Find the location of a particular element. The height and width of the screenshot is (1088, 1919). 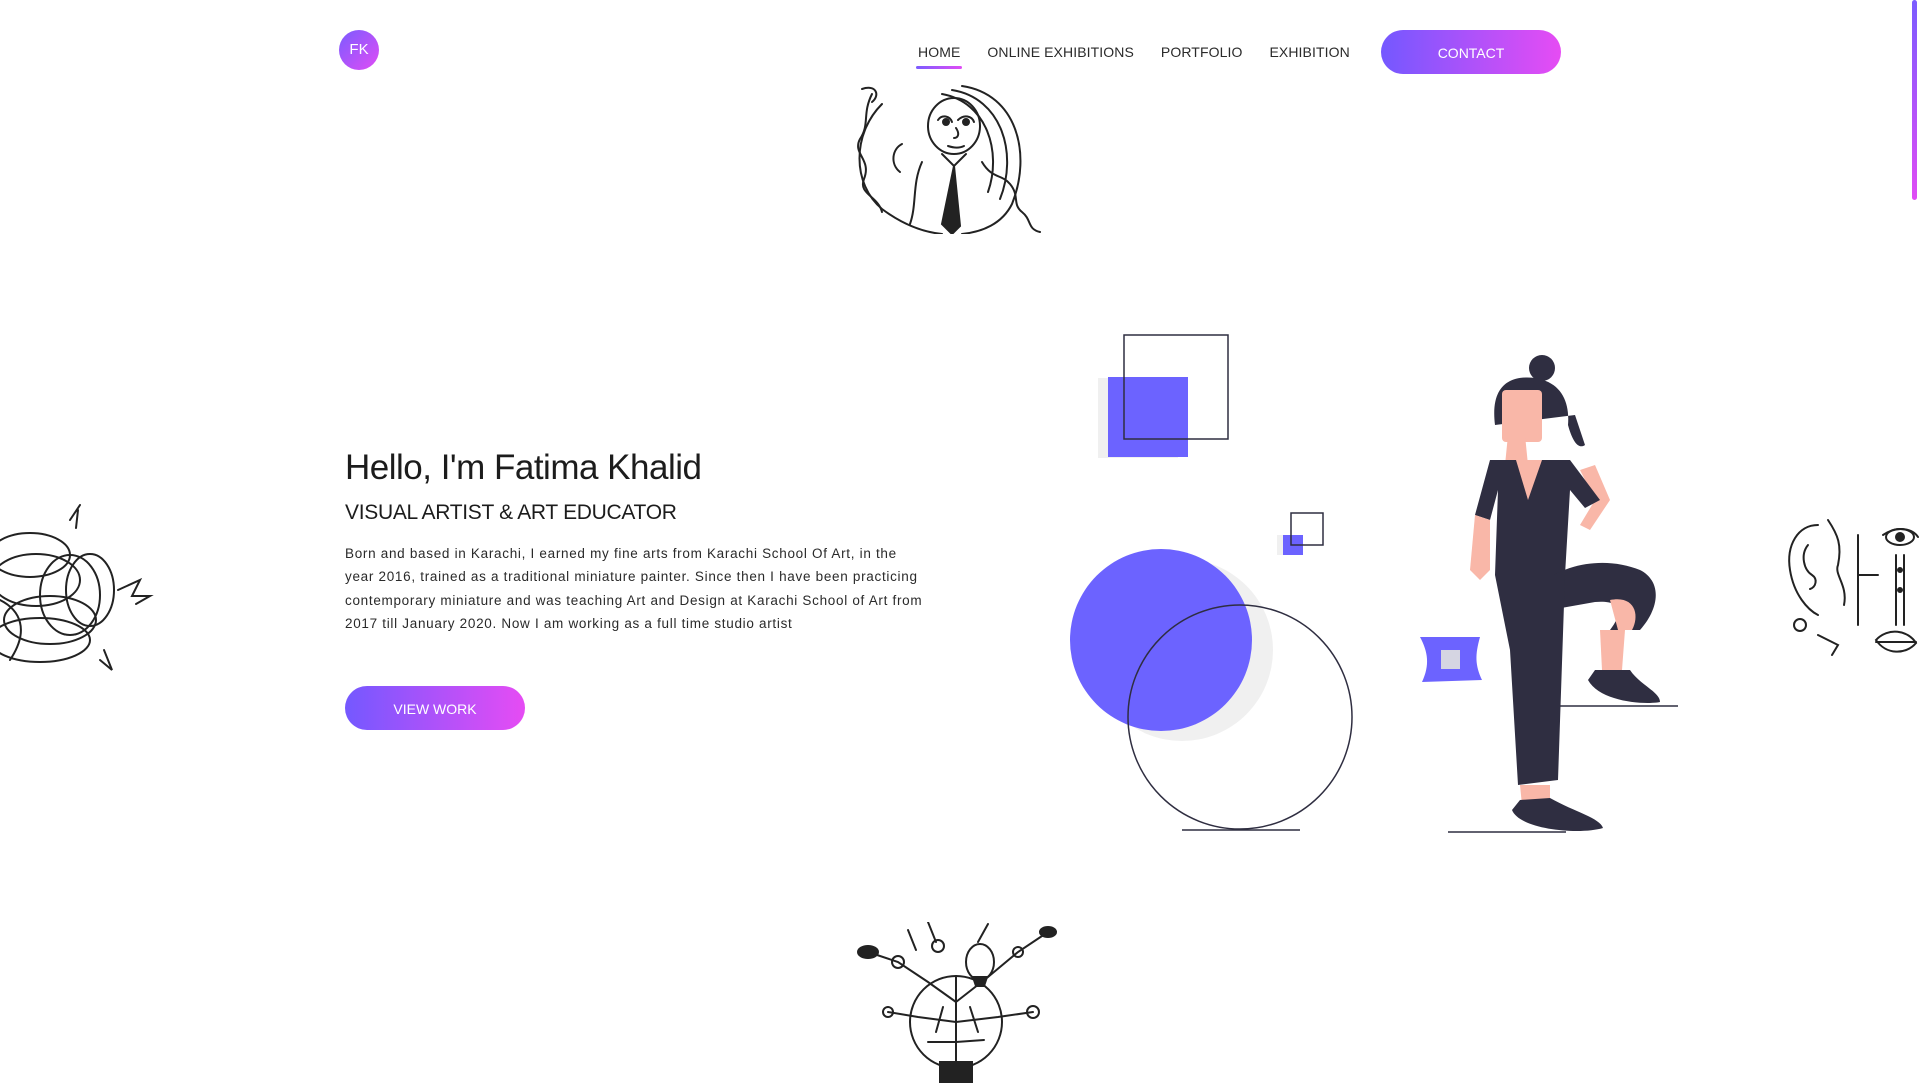

scrollbar-thumb is located at coordinates (1914, 100).